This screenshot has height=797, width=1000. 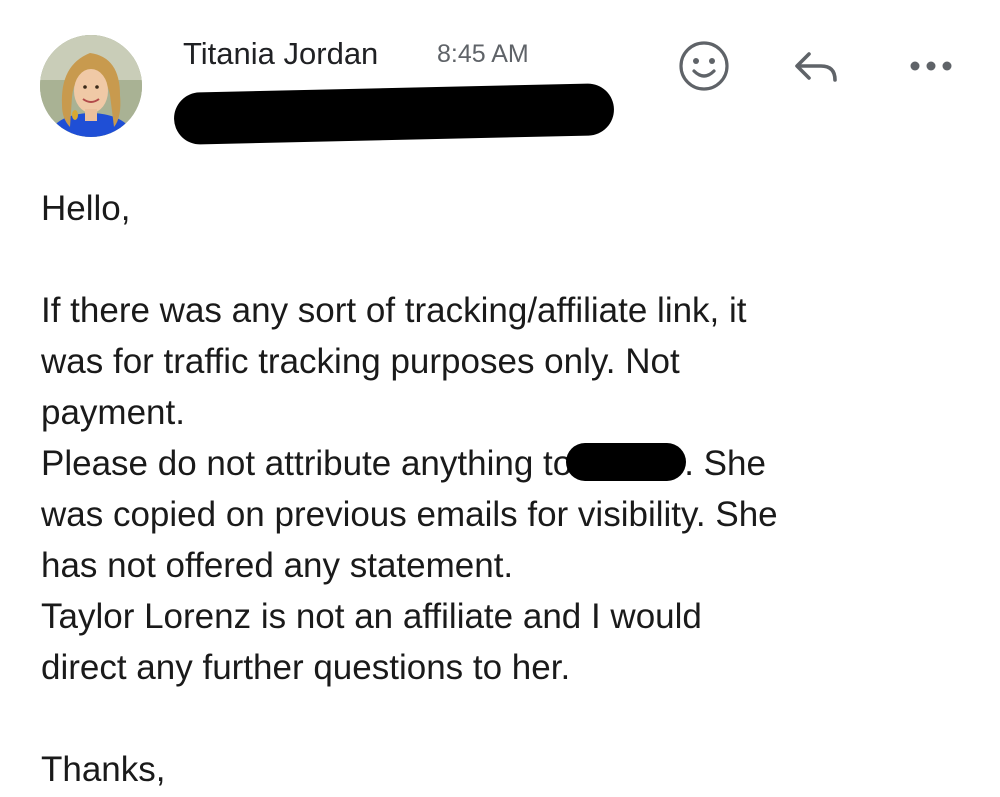 What do you see at coordinates (483, 54) in the screenshot?
I see `email-timestamp: 8:45 AM` at bounding box center [483, 54].